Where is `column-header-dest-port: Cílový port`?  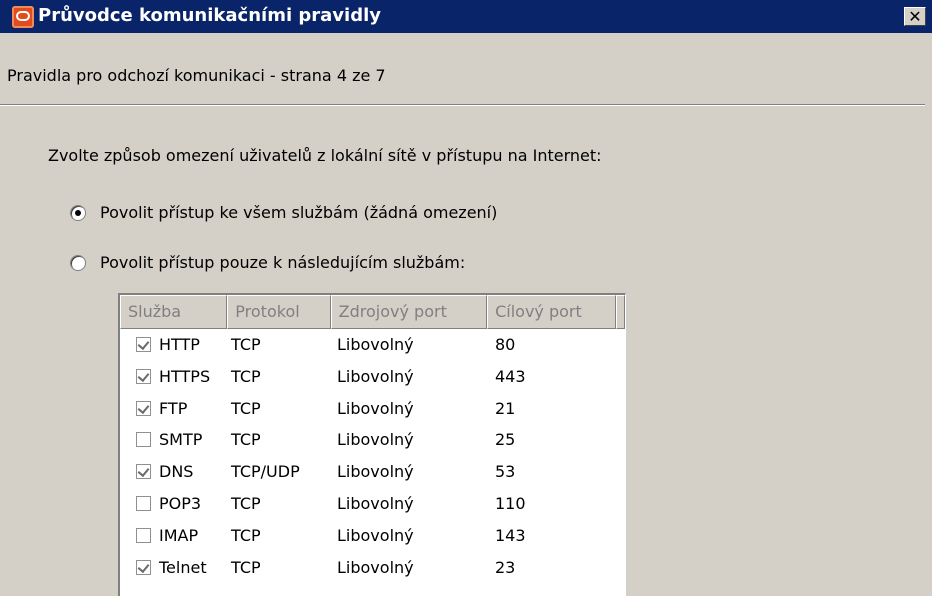 column-header-dest-port: Cílový port is located at coordinates (552, 312).